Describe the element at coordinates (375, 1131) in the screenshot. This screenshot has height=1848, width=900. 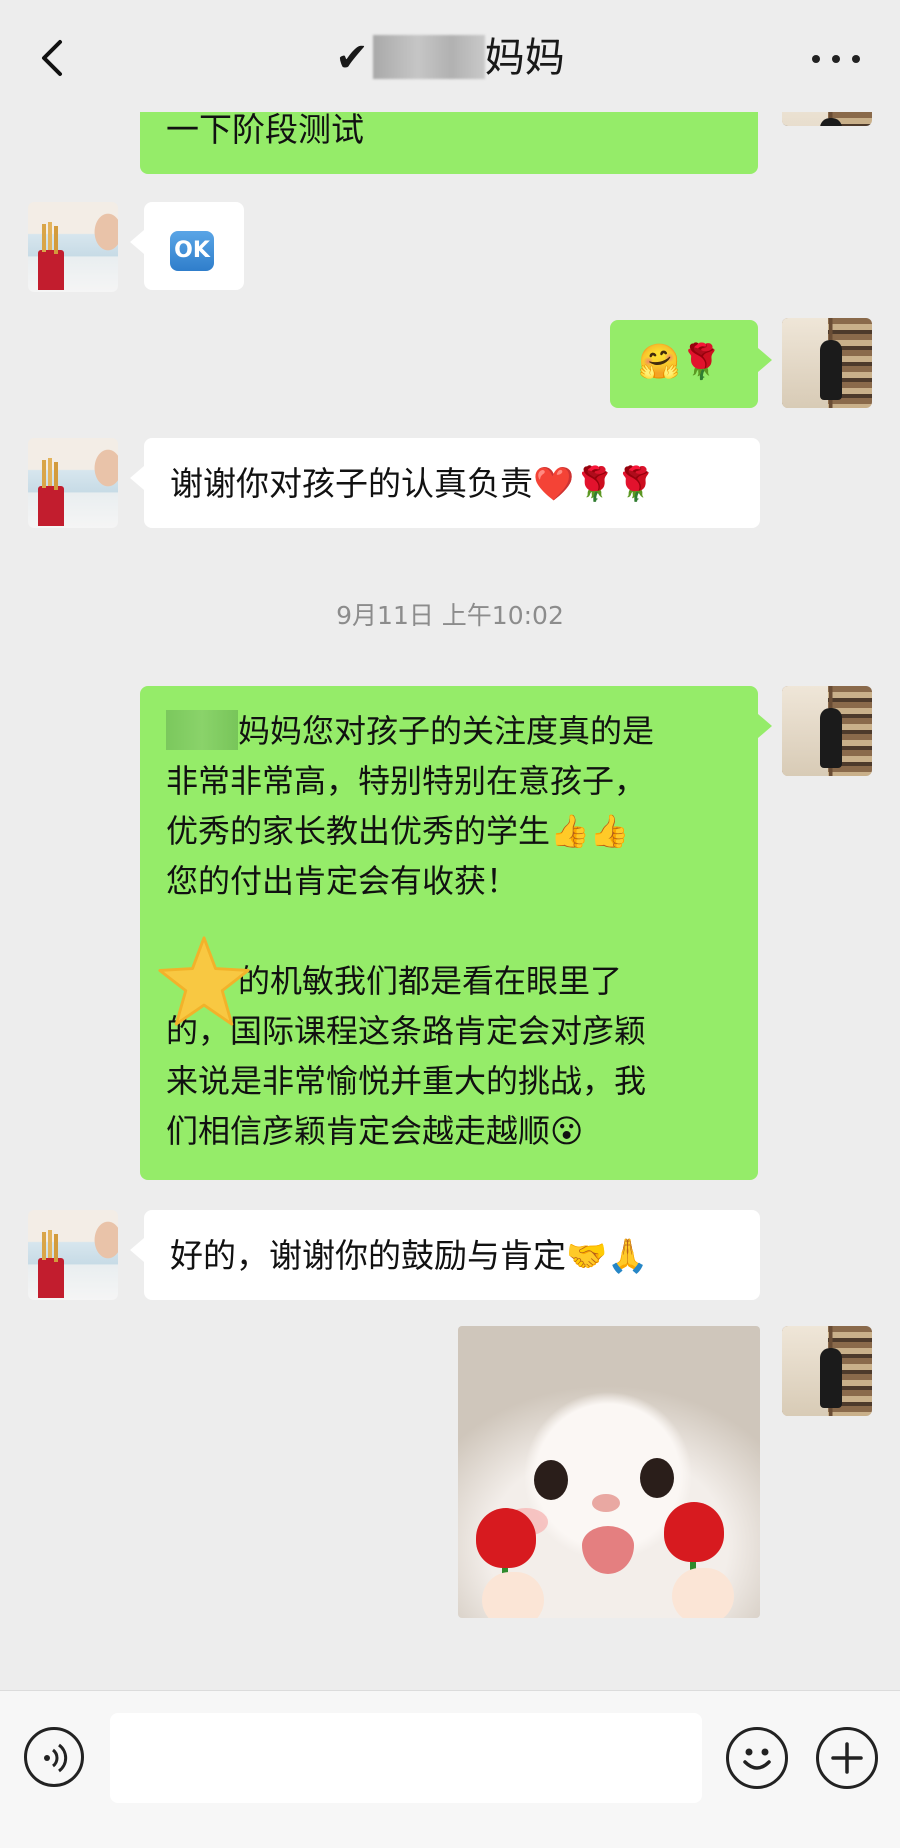
I see `message-line: 们相信彦颖肯定会越走越顺😮` at that location.